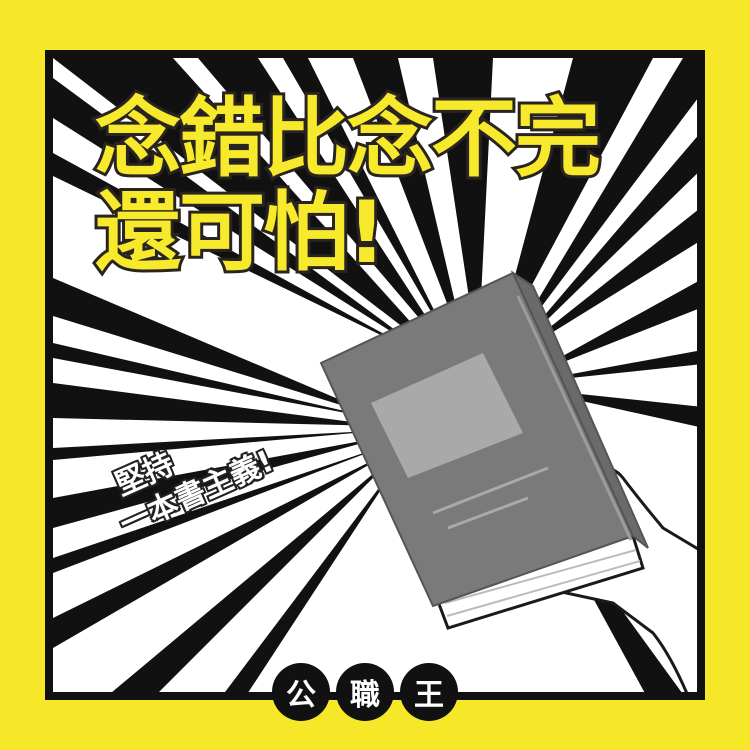  I want to click on brand-char: 職, so click(365, 692).